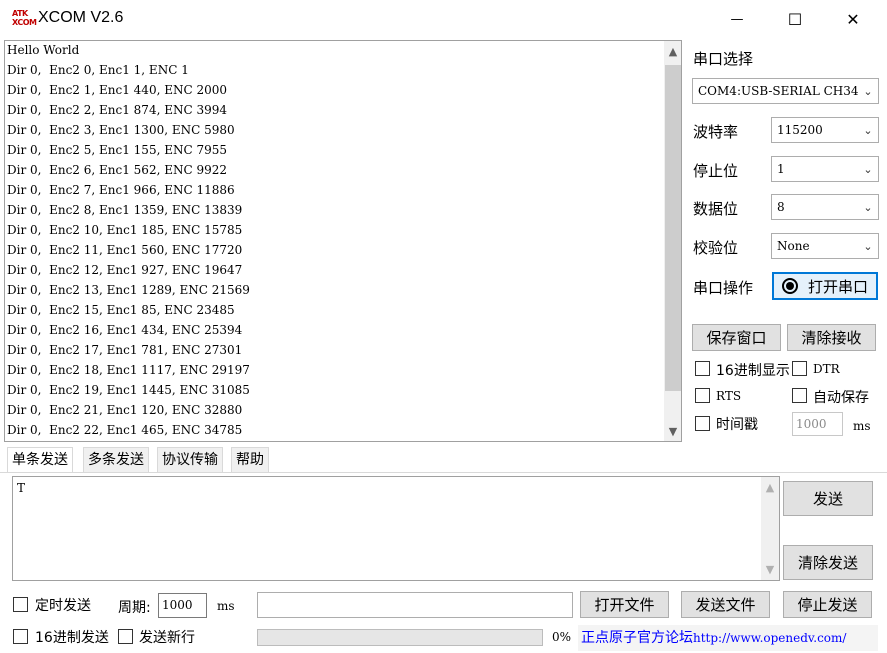  What do you see at coordinates (793, 246) in the screenshot?
I see `parity-value: None` at bounding box center [793, 246].